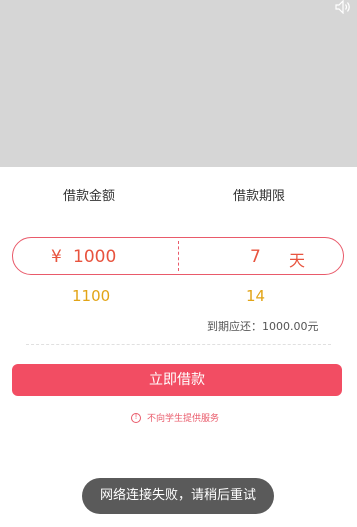 This screenshot has height=527, width=357. Describe the element at coordinates (344, 7) in the screenshot. I see `speaker-icon` at that location.